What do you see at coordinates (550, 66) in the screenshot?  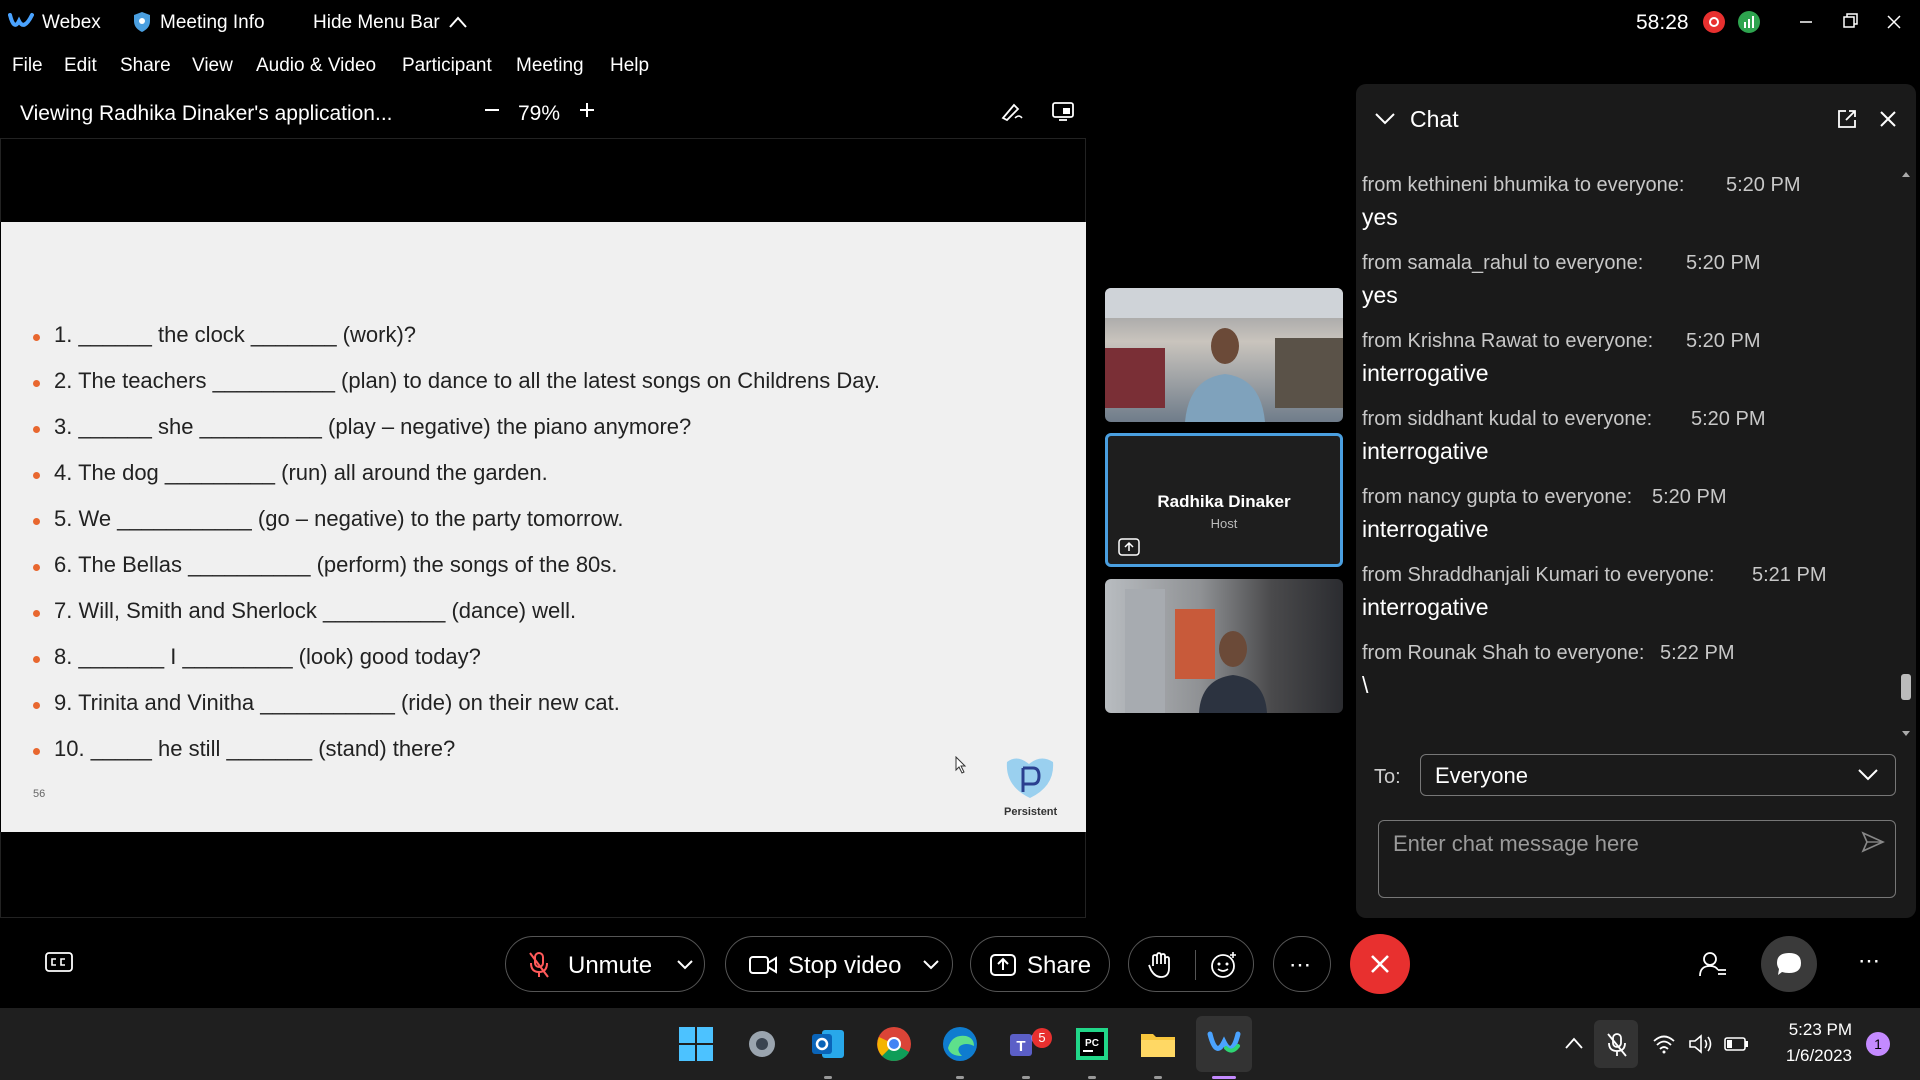 I see `menu-meeting: Meeting` at bounding box center [550, 66].